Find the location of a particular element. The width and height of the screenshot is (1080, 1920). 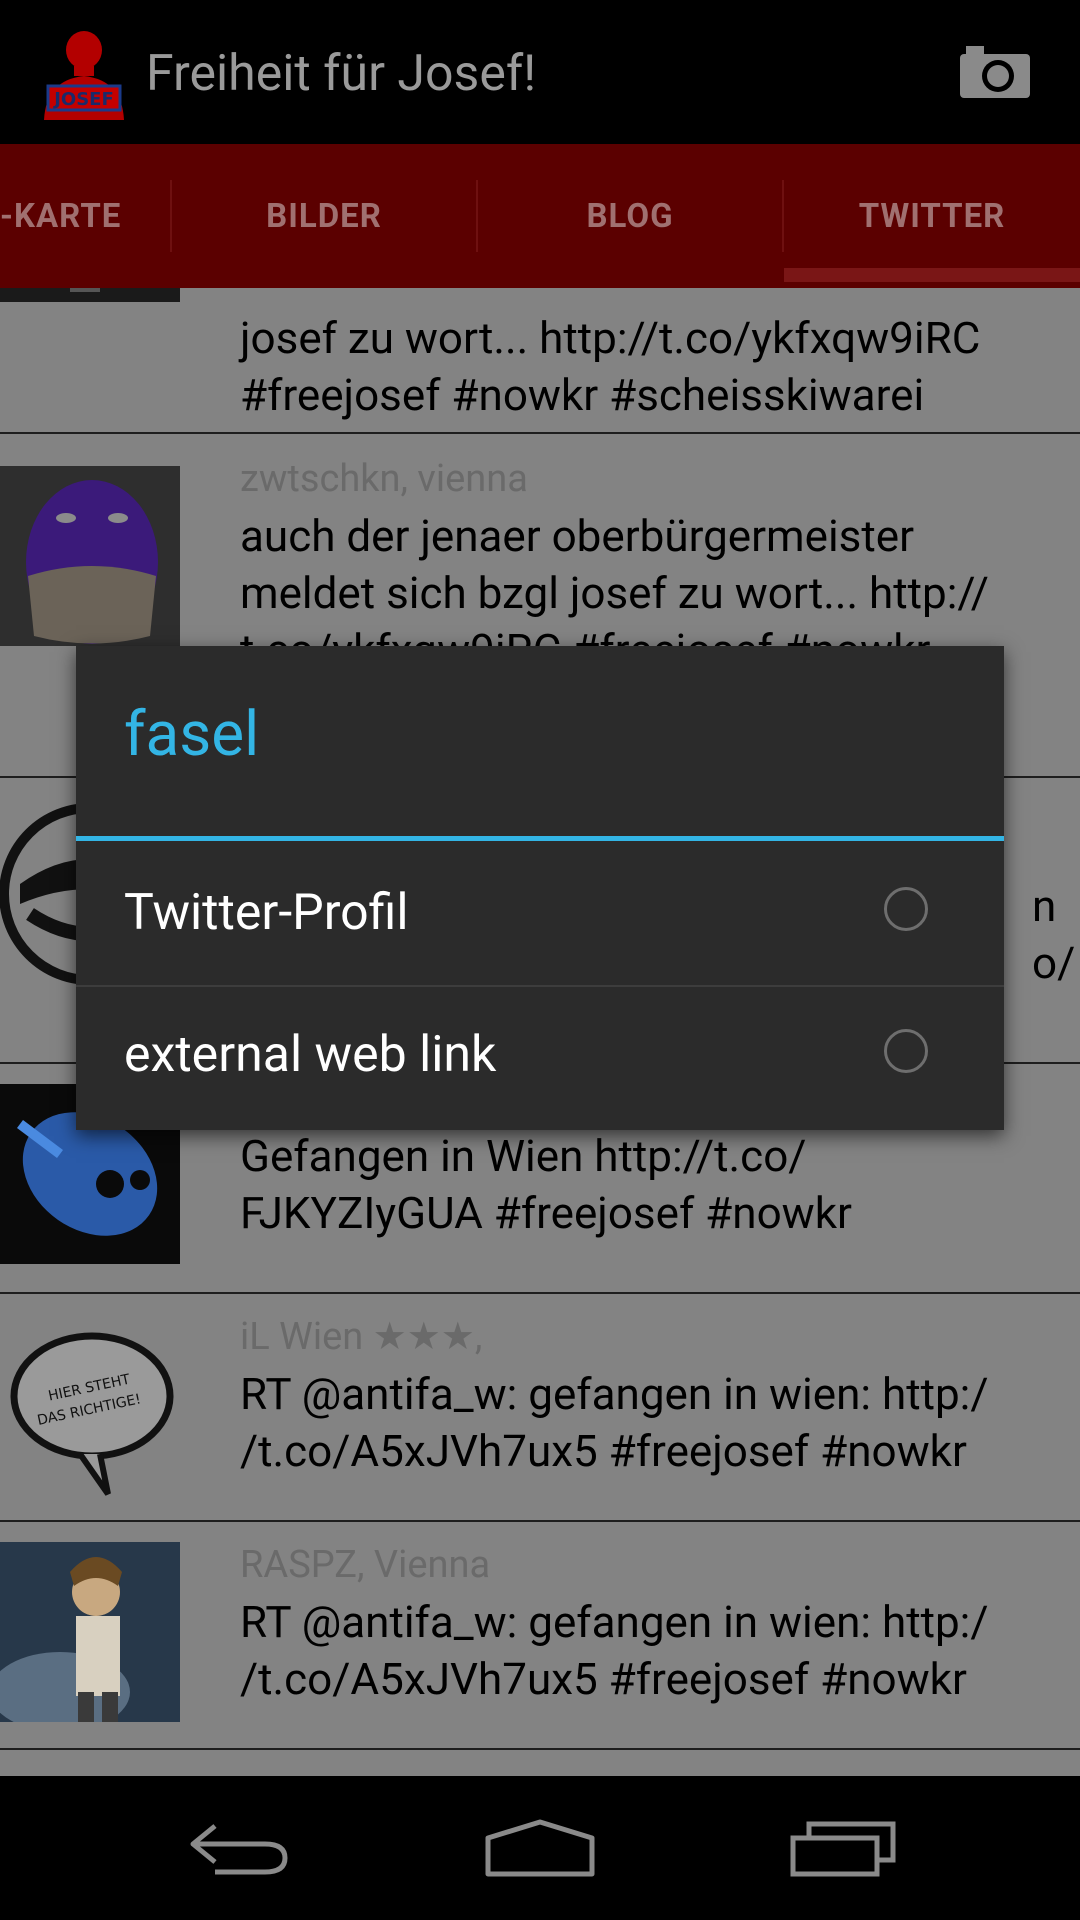

tab-label: BLOG is located at coordinates (630, 216).